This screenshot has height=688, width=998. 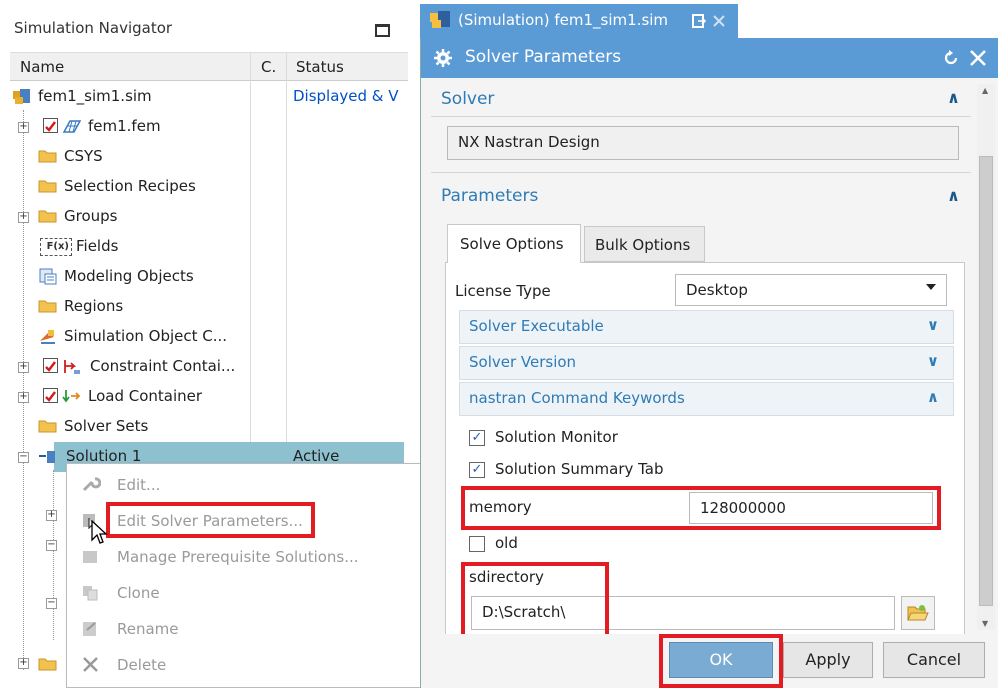 I want to click on empty-checkbox-icon, so click(x=477, y=544).